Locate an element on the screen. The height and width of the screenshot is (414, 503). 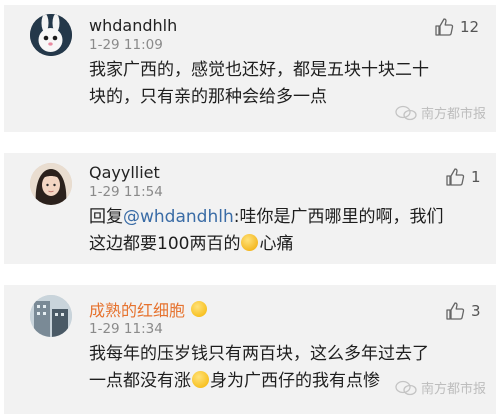
comment-line-text: :哇你是广西哪里的啊，我们 is located at coordinates (338, 217).